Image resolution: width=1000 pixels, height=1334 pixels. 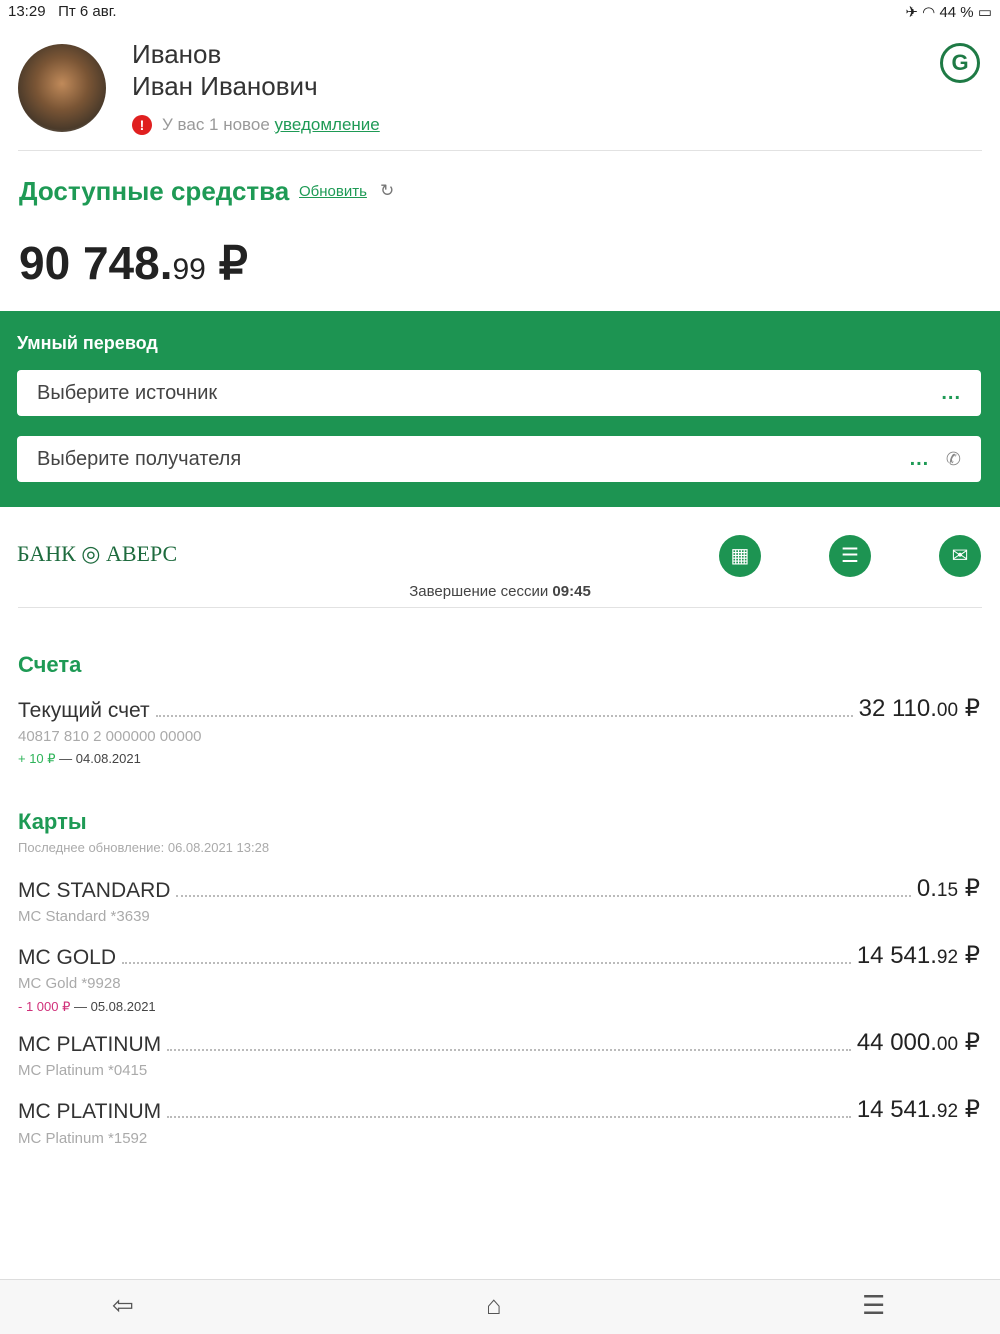 What do you see at coordinates (327, 124) in the screenshot?
I see `notification-link: уведомление` at bounding box center [327, 124].